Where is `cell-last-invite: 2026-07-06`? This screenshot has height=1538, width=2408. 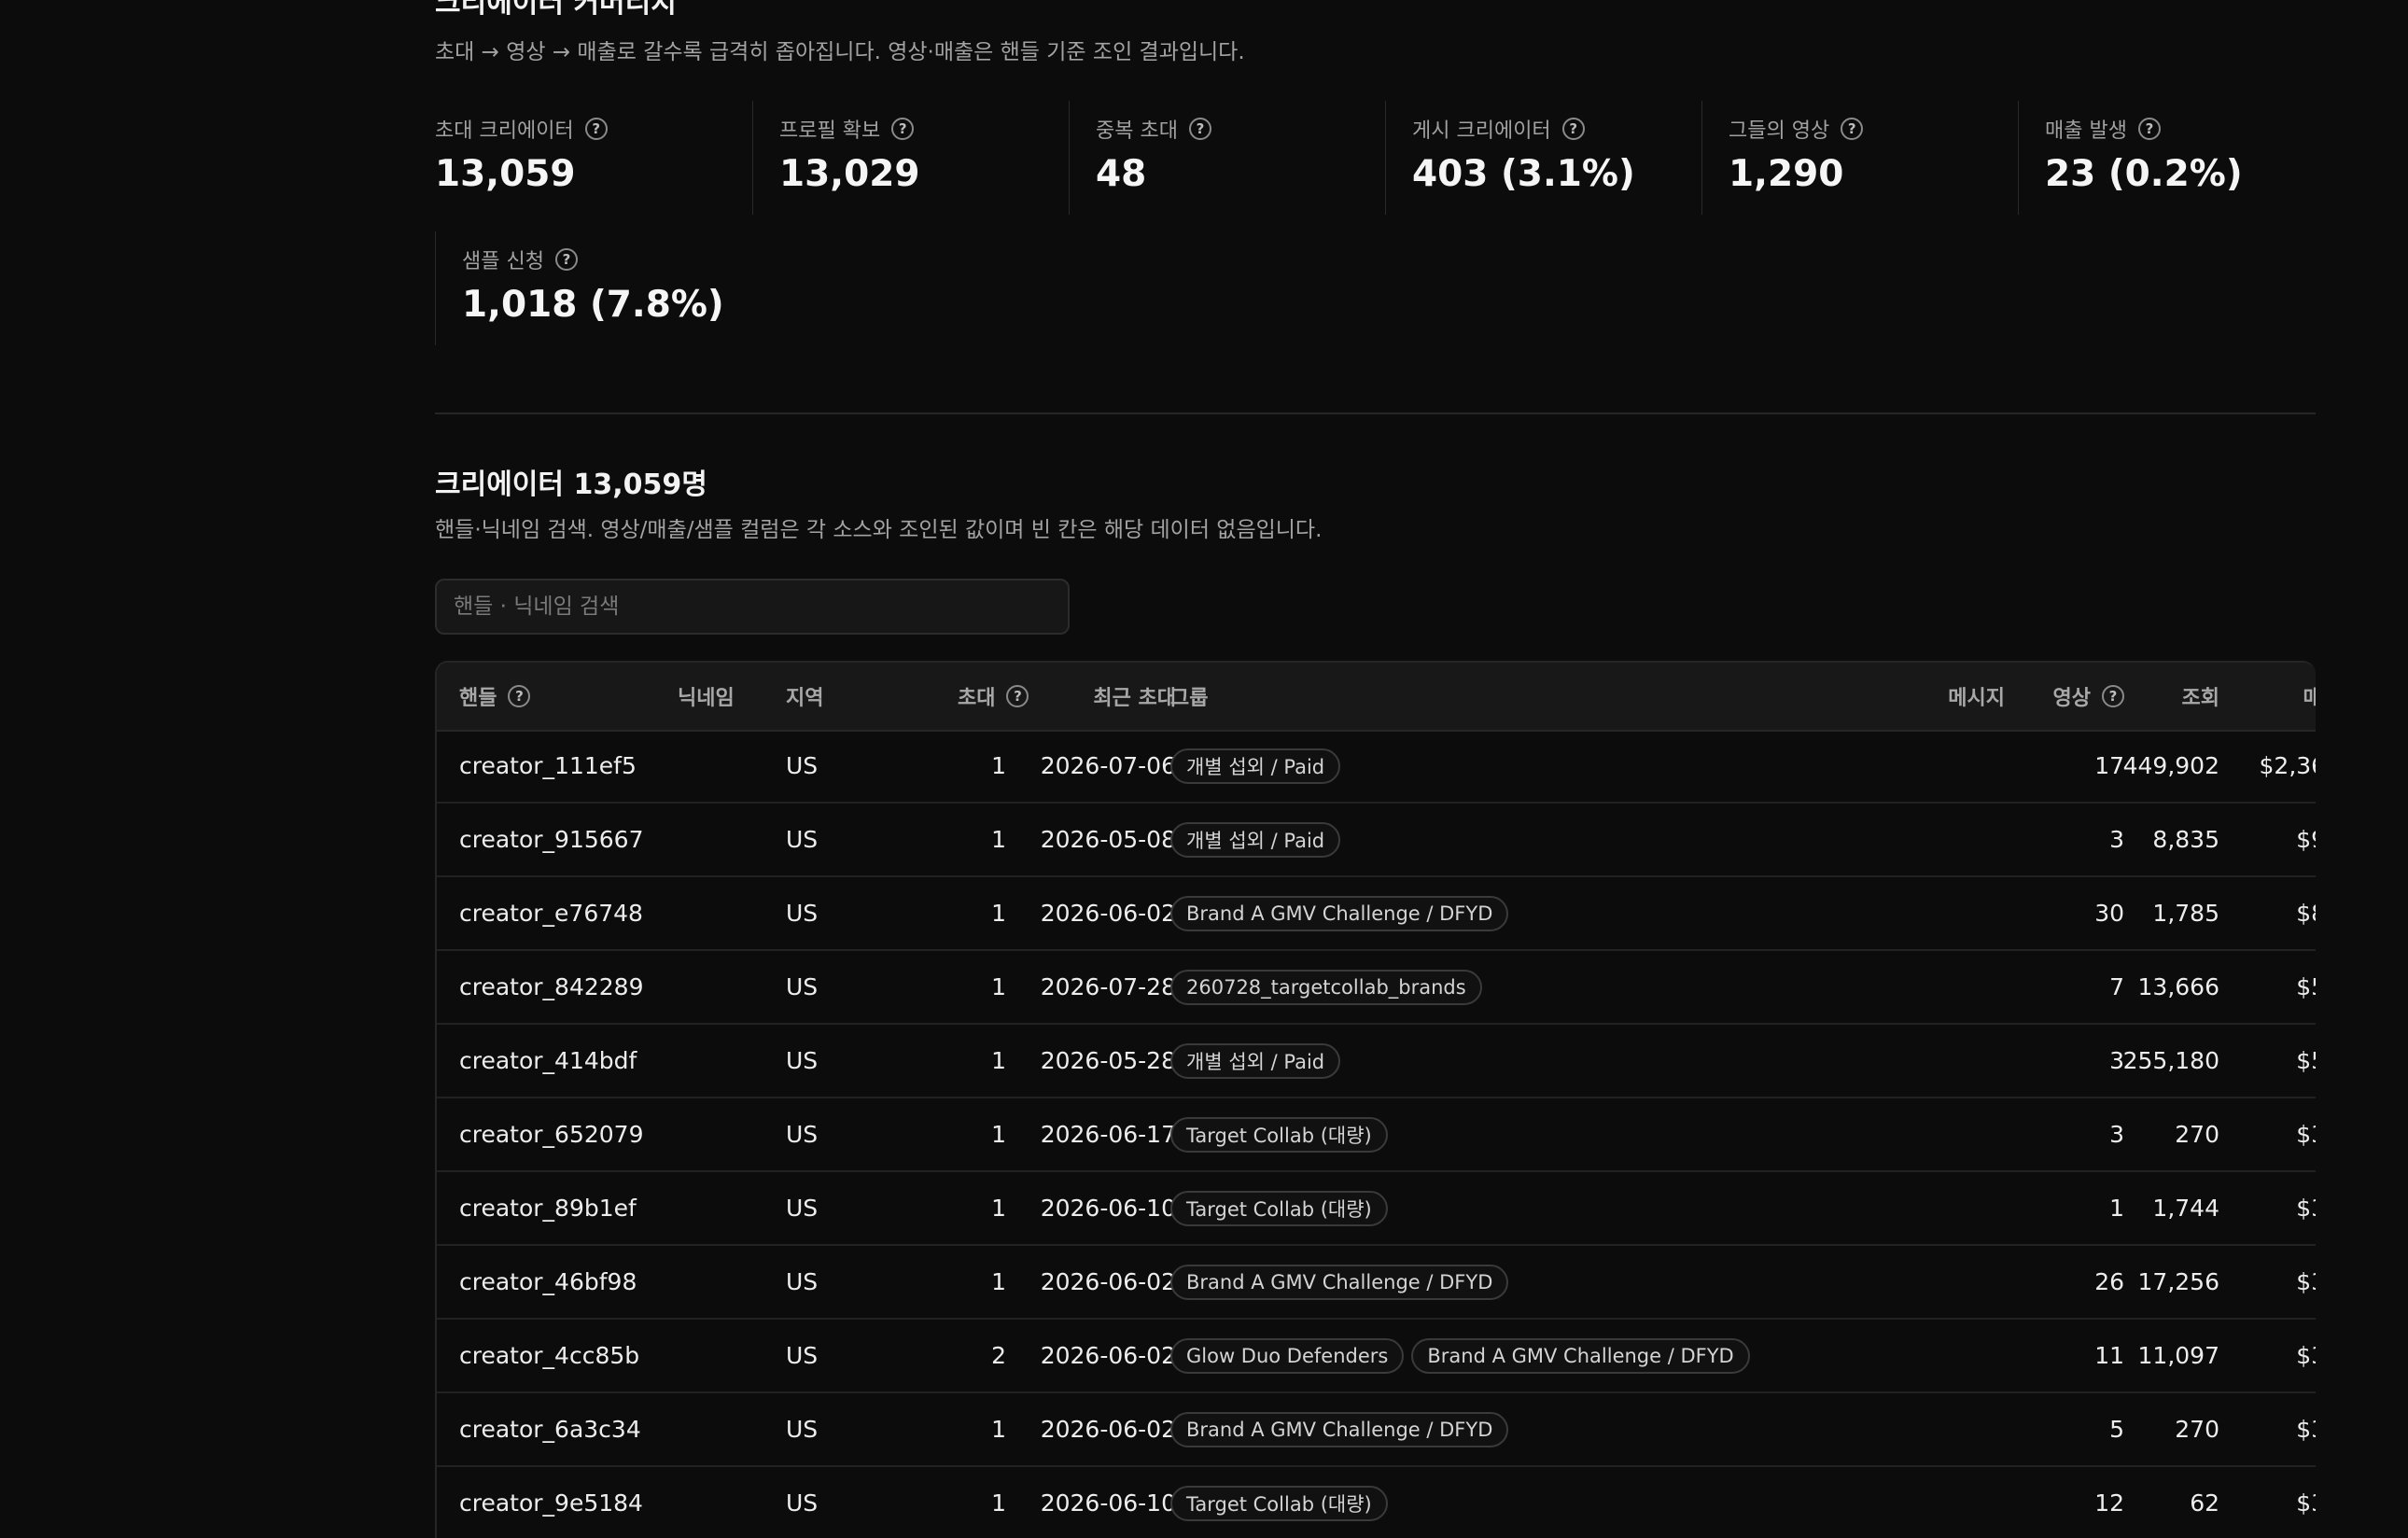 cell-last-invite: 2026-07-06 is located at coordinates (1108, 765).